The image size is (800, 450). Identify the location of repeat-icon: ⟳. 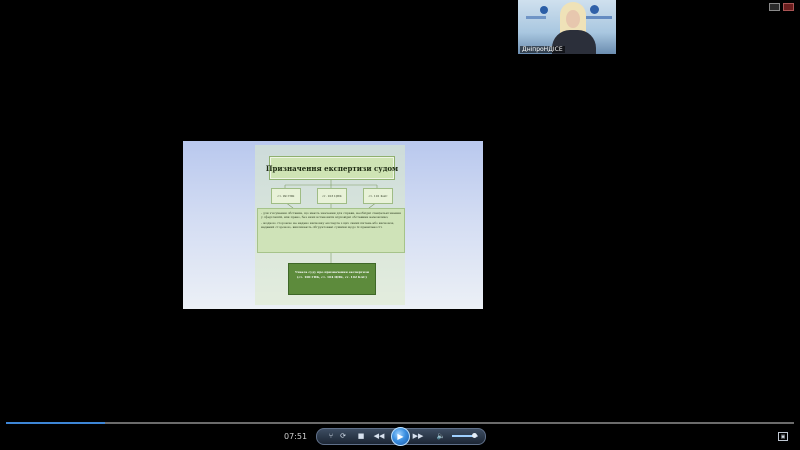
(343, 436).